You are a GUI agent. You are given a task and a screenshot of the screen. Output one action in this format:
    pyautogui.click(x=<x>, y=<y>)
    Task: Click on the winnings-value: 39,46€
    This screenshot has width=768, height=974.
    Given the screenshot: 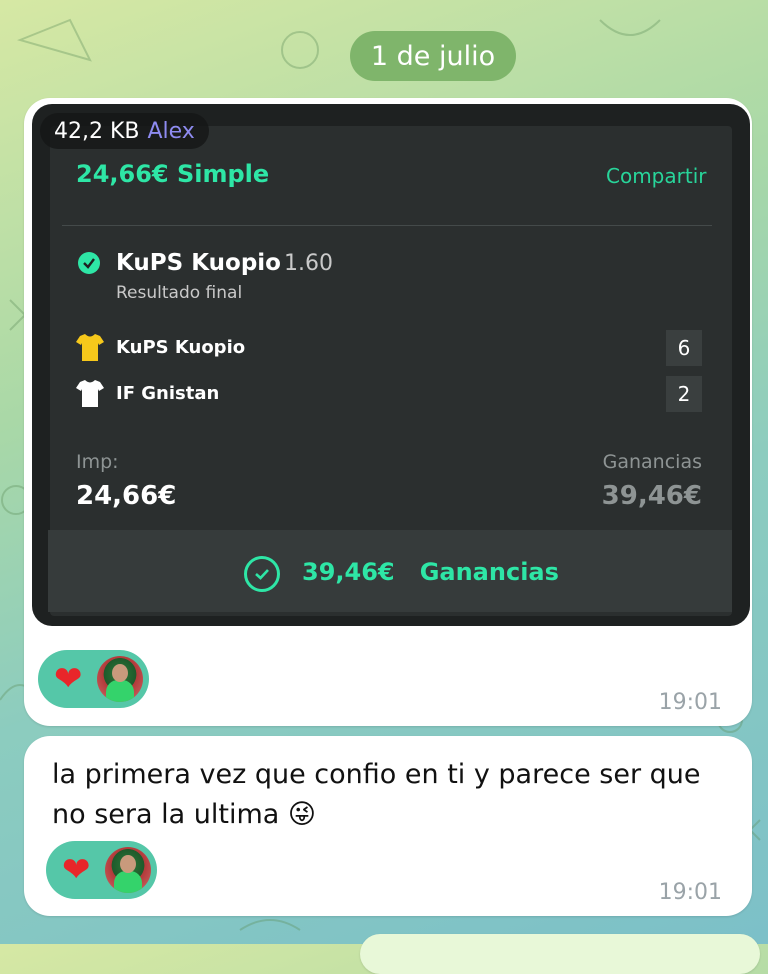 What is the action you would take?
    pyautogui.click(x=651, y=496)
    